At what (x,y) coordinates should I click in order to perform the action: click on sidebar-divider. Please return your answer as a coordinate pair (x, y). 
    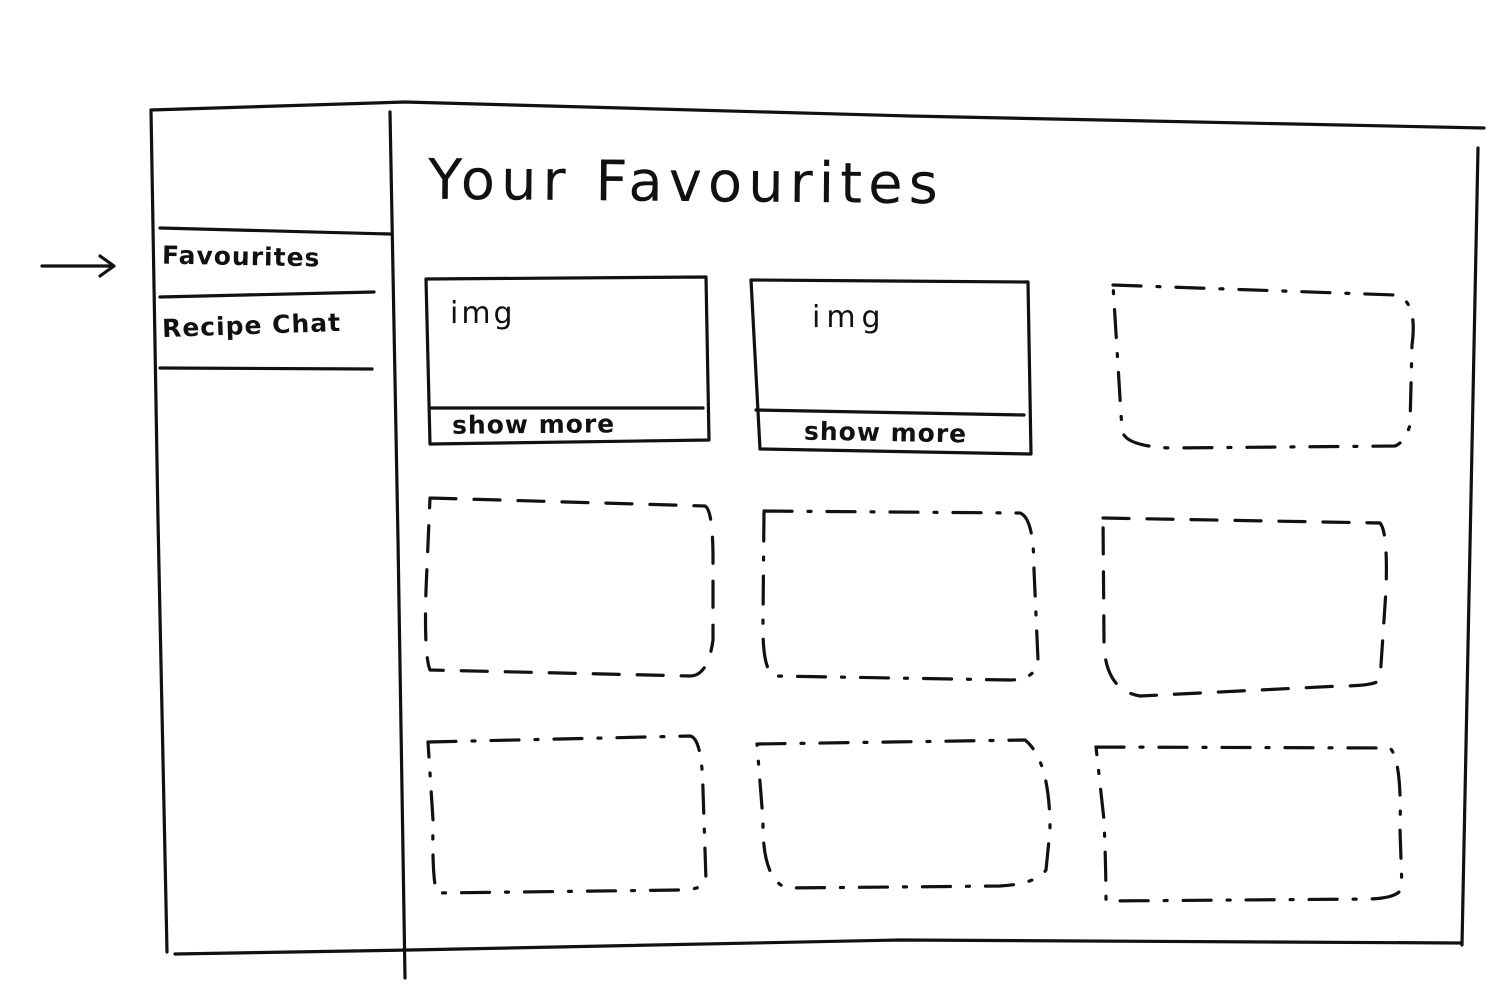
    Looking at the image, I should click on (397, 545).